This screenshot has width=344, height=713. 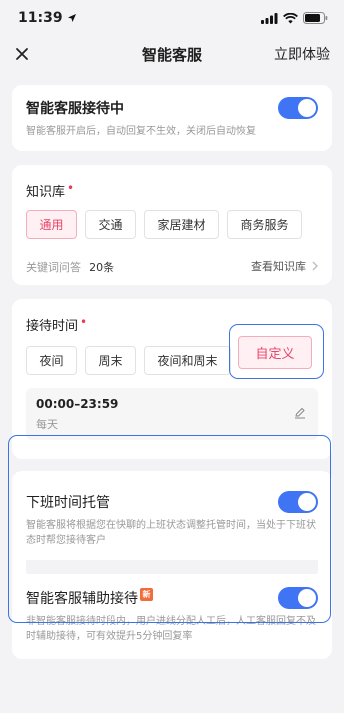 I want to click on knowledge-chip-transport: 交通, so click(x=110, y=224).